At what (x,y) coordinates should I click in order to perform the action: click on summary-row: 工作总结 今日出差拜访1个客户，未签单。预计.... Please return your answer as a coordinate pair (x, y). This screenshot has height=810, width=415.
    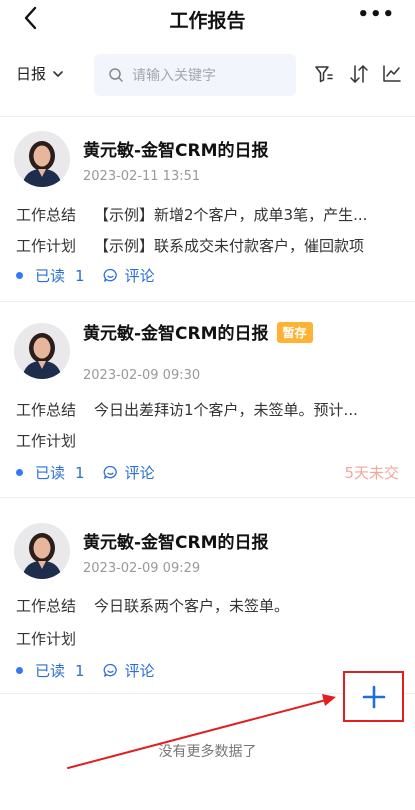
    Looking at the image, I should click on (207, 409).